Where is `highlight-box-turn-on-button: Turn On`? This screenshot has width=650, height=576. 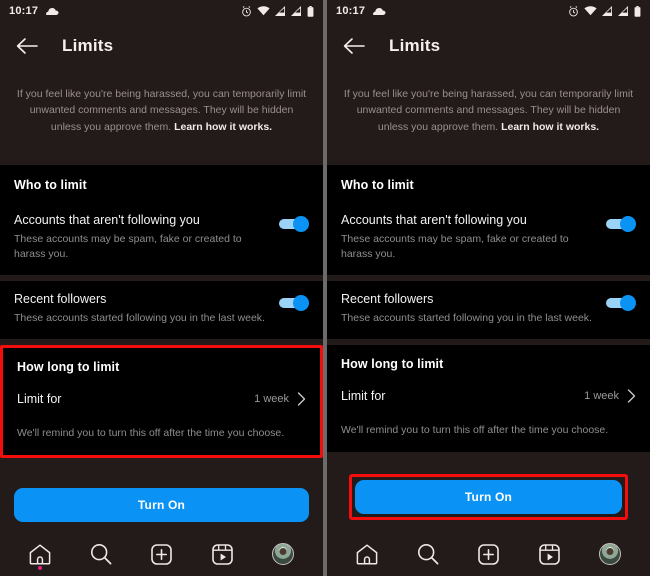 highlight-box-turn-on-button: Turn On is located at coordinates (488, 497).